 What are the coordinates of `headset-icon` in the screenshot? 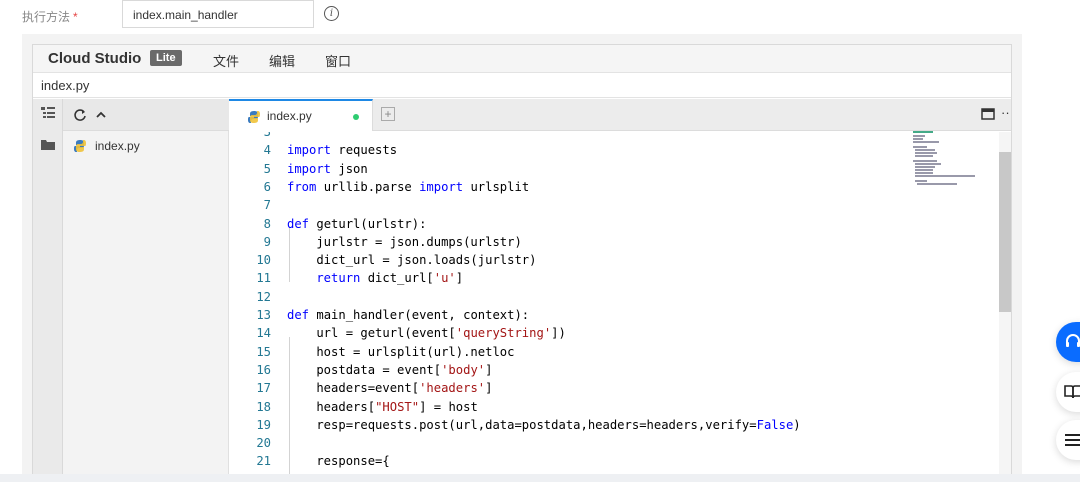 It's located at (1073, 340).